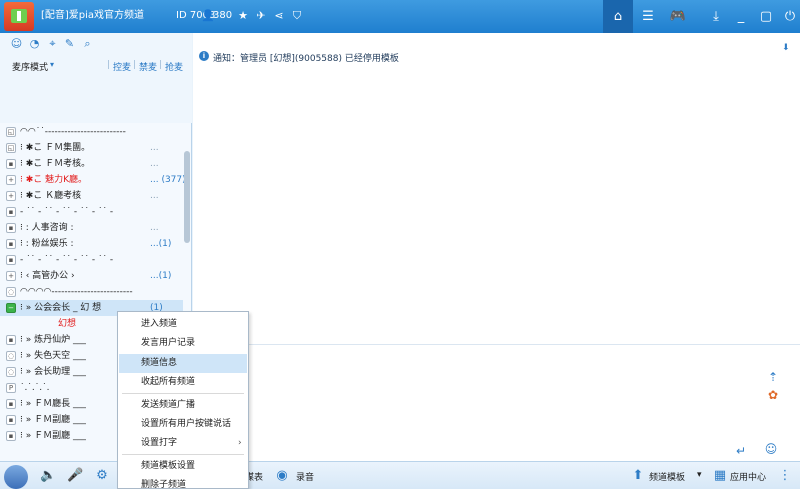 The height and width of the screenshot is (489, 800). I want to click on menu-separator, so click(183, 393).